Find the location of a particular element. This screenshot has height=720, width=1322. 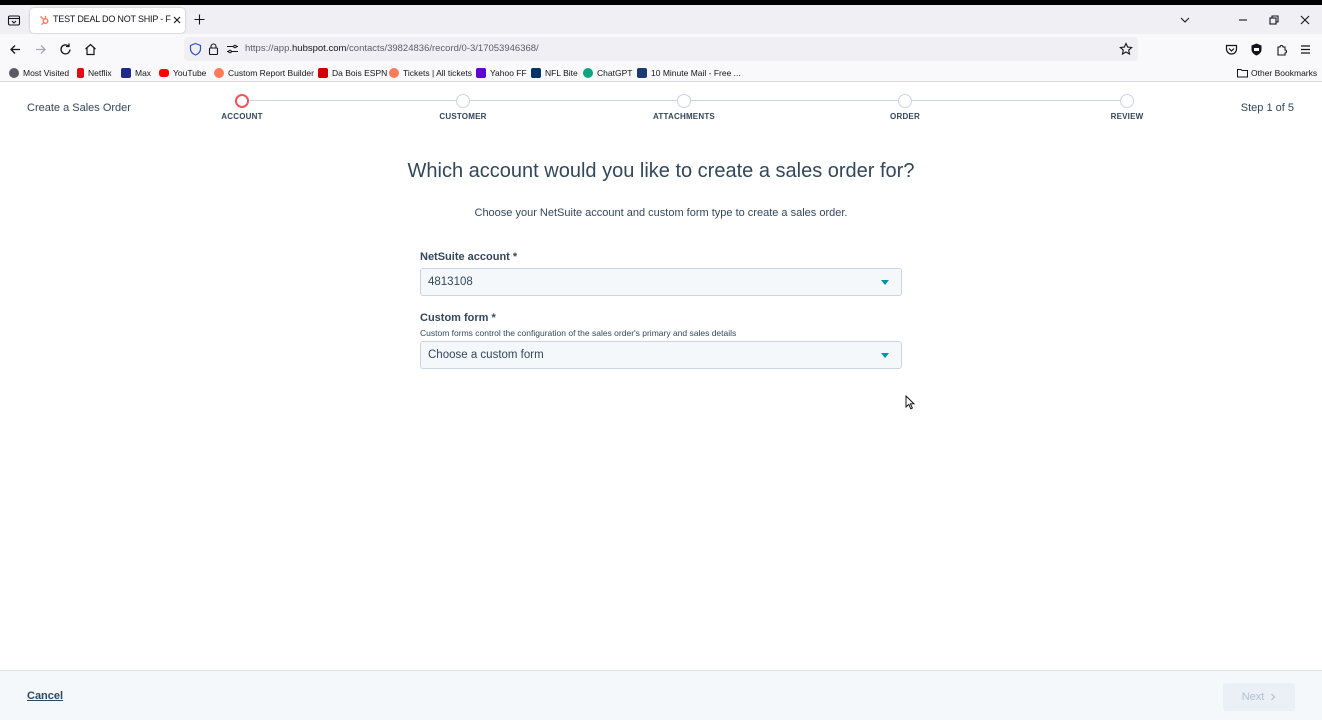

permissions-icon is located at coordinates (232, 49).